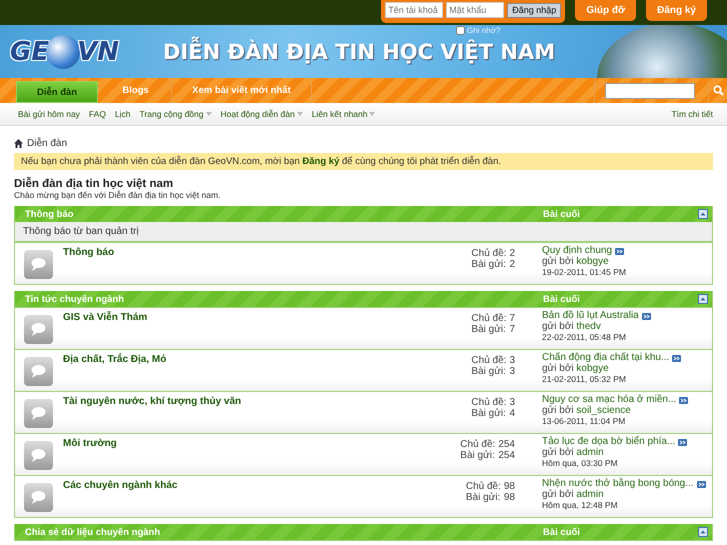 This screenshot has width=727, height=545. Describe the element at coordinates (90, 443) in the screenshot. I see `forum-name-link: Môi trường` at that location.